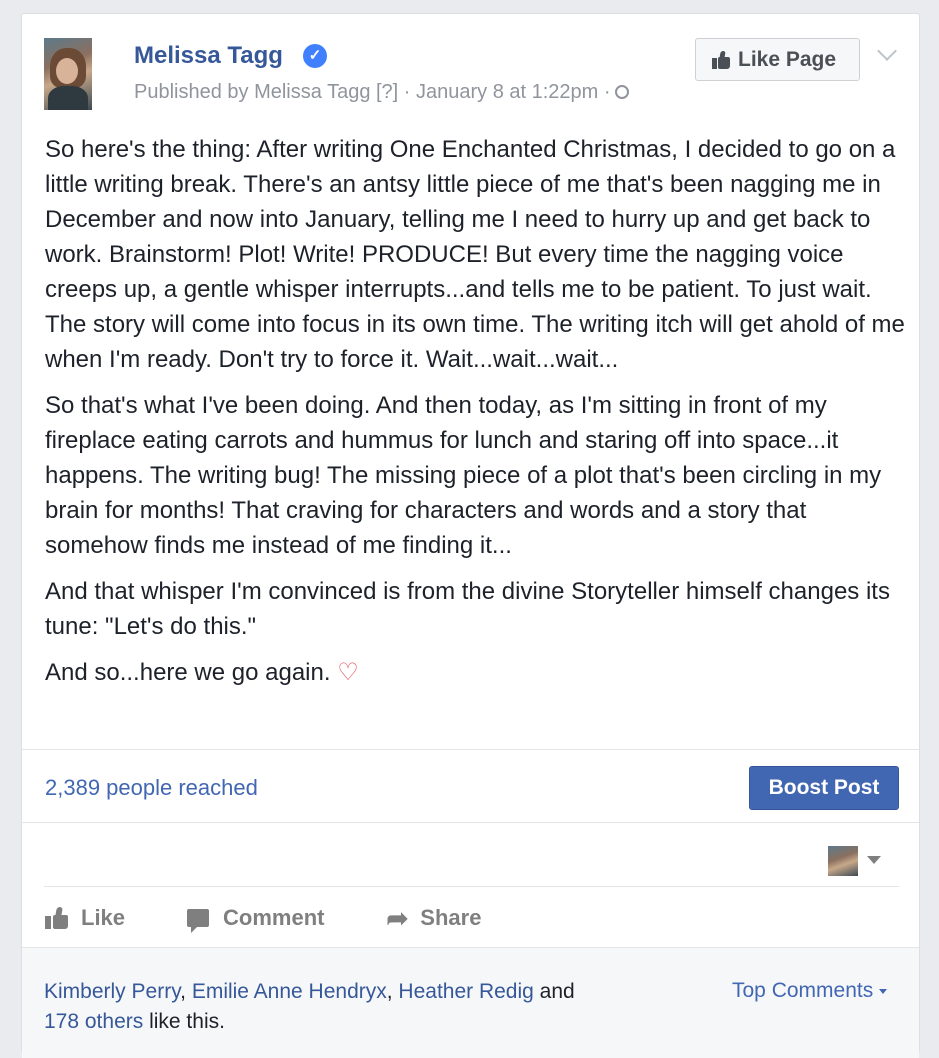  I want to click on globe-icon, so click(621, 92).